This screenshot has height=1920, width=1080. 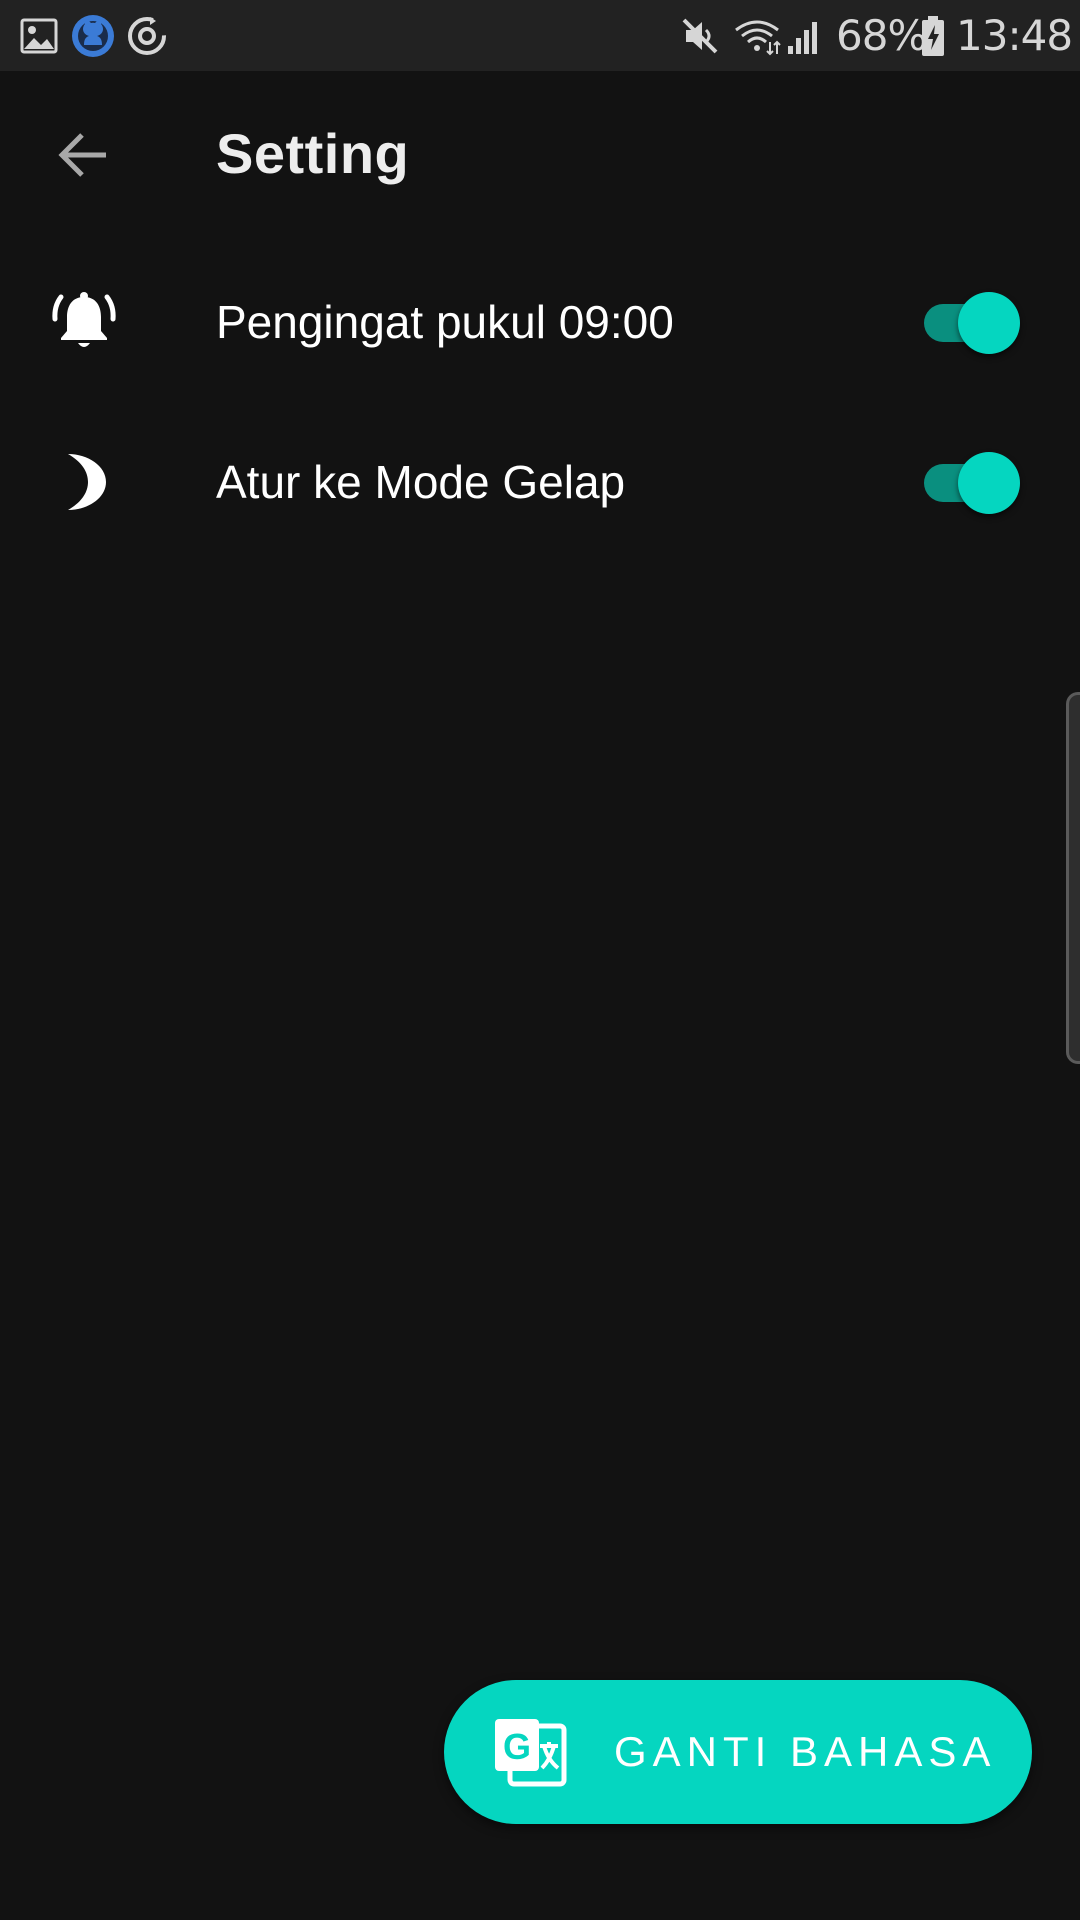 I want to click on battery-charging-icon, so click(x=933, y=35).